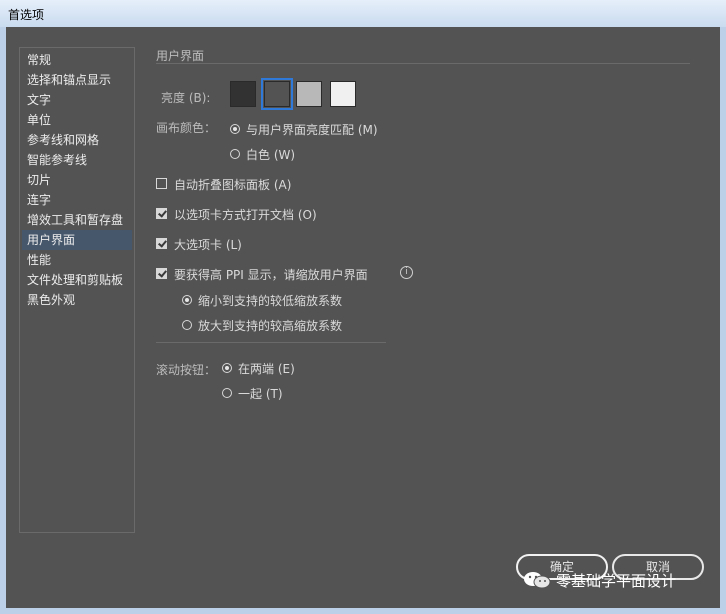 The image size is (726, 614). I want to click on brightness-swatch-light, so click(343, 94).